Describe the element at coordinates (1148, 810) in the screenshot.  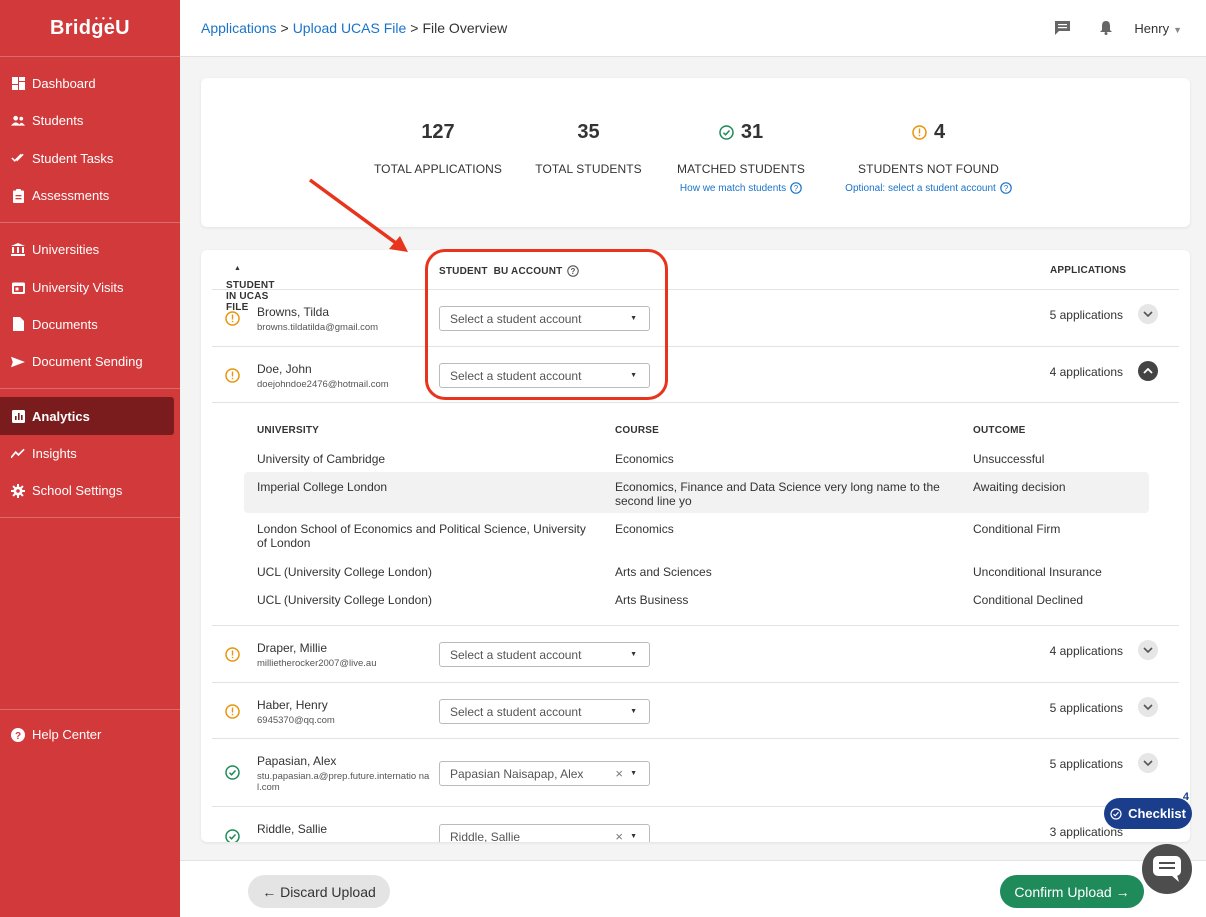
I see `checklist-button: Checklist 4` at that location.